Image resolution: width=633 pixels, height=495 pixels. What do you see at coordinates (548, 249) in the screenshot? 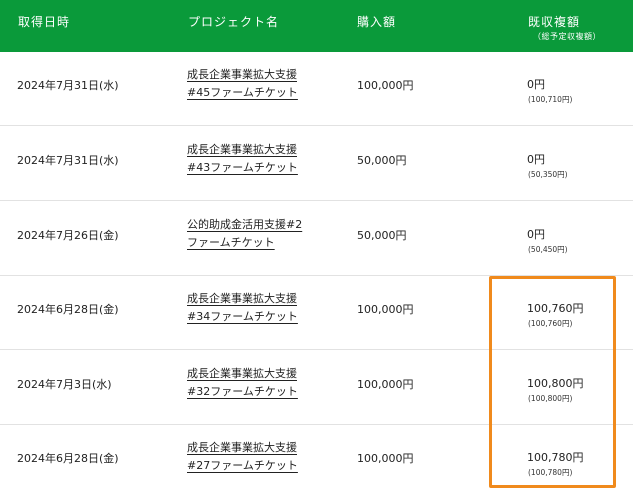
I see `planned-total: (50,450円)` at bounding box center [548, 249].